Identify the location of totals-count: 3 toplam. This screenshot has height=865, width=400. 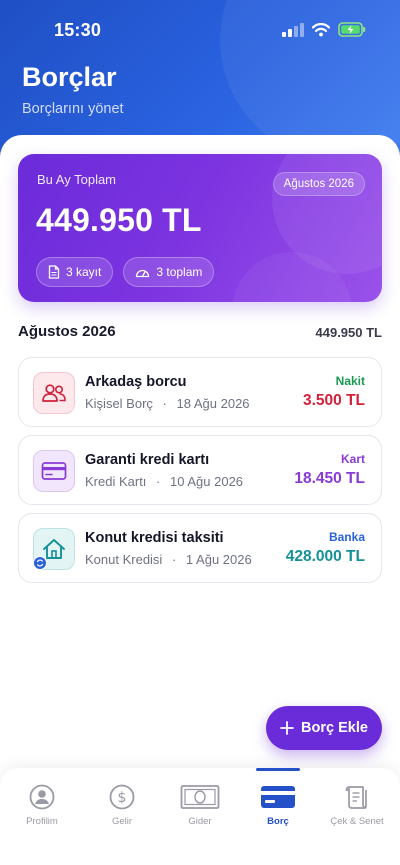
(179, 272).